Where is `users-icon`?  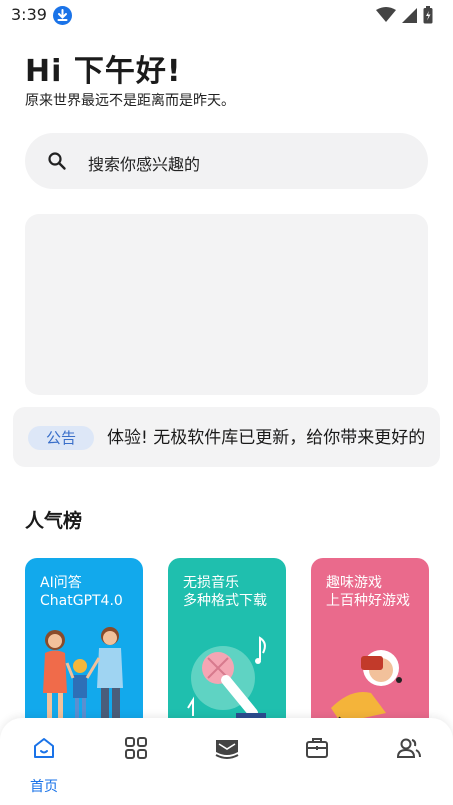
users-icon is located at coordinates (408, 748).